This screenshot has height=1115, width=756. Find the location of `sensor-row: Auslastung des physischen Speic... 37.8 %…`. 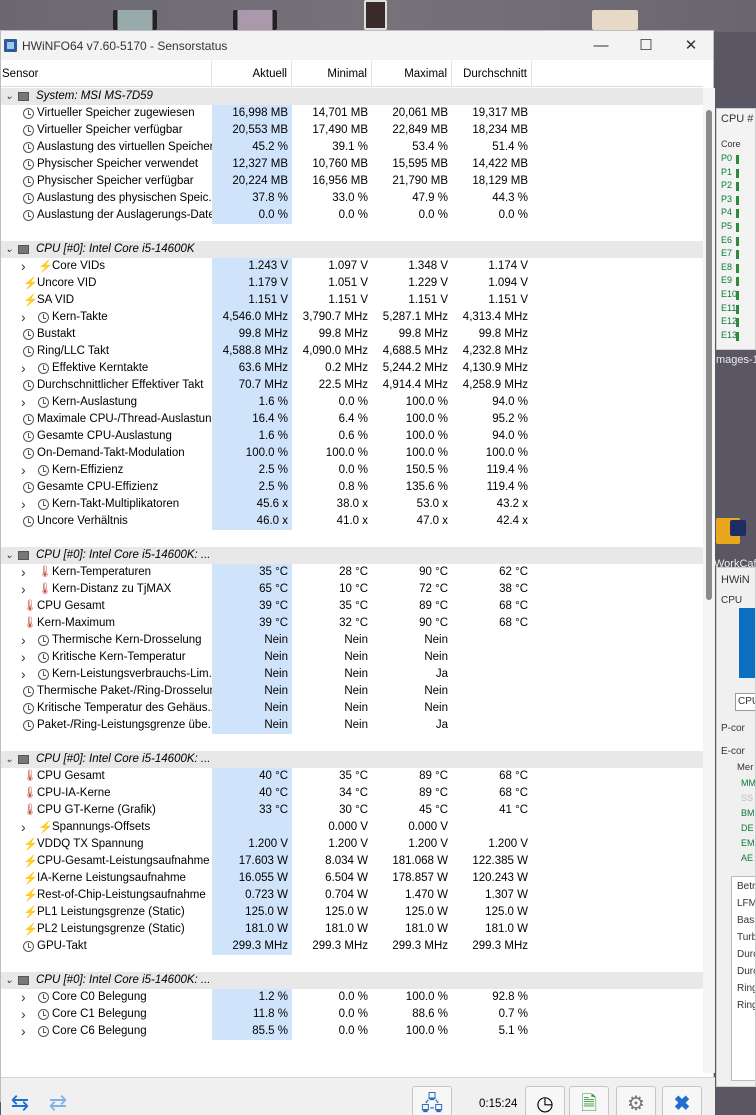

sensor-row: Auslastung des physischen Speic... 37.8 %… is located at coordinates (352, 198).